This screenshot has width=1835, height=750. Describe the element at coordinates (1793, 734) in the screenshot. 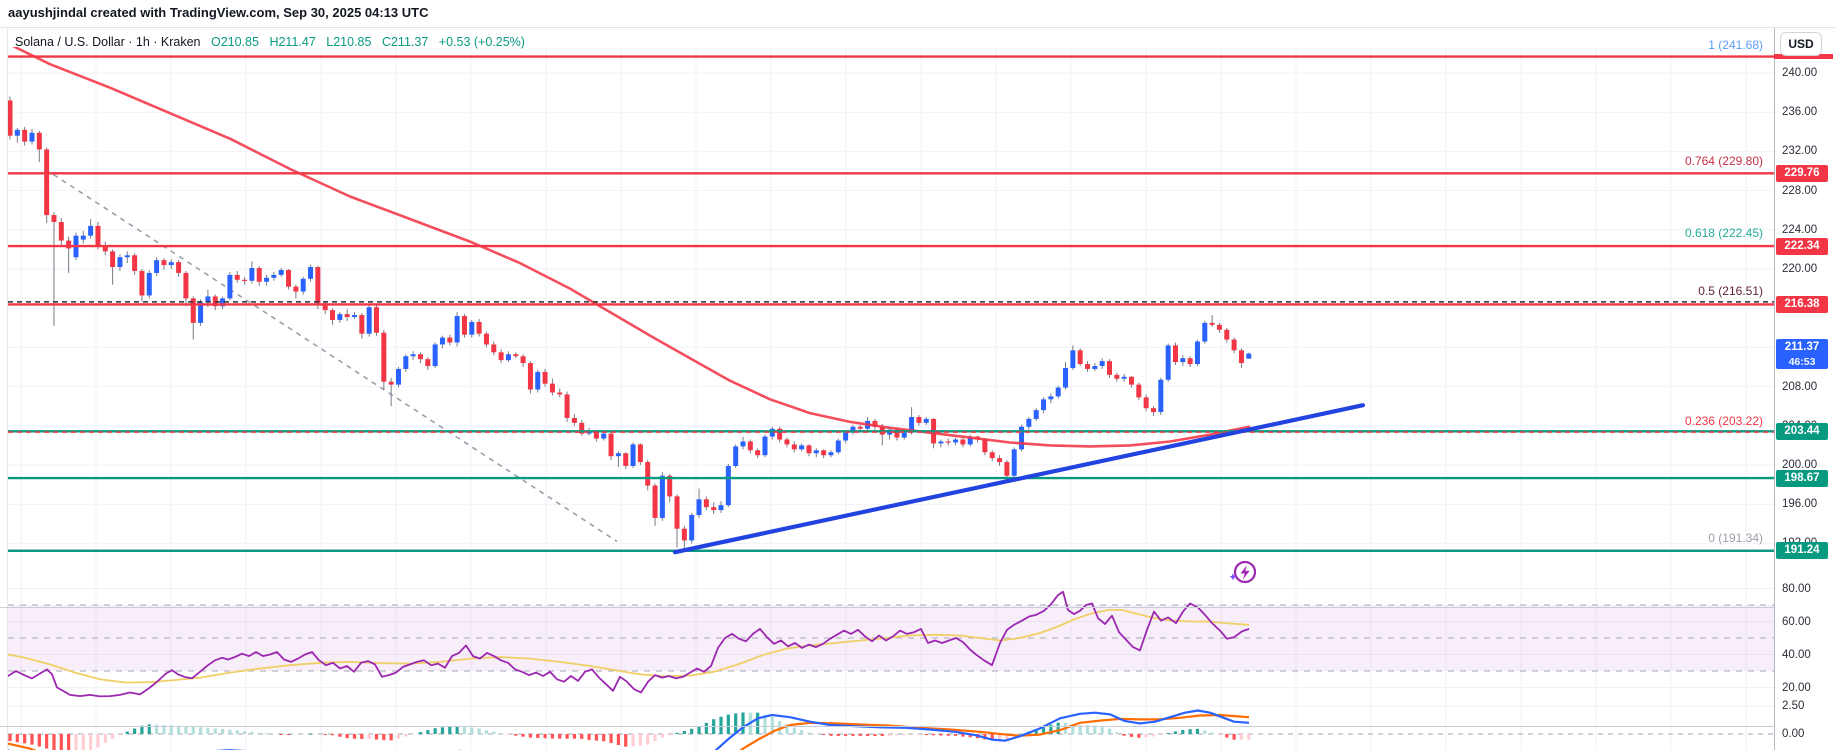

I see `macd-tick-0: 0.00` at that location.